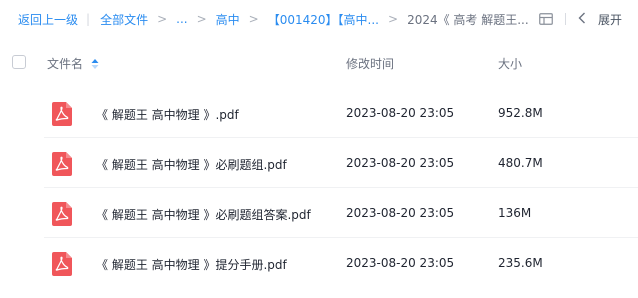  I want to click on chevron-left-icon, so click(582, 19).